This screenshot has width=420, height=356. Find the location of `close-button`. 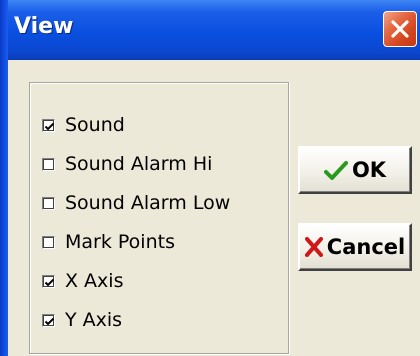

close-button is located at coordinates (400, 29).